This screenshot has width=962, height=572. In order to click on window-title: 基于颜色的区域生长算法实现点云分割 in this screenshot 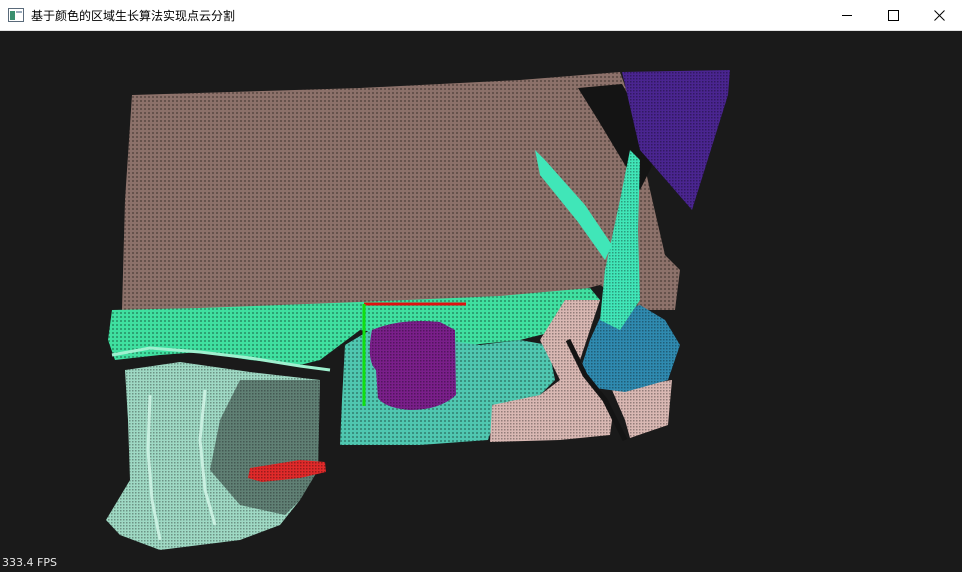, I will do `click(133, 16)`.